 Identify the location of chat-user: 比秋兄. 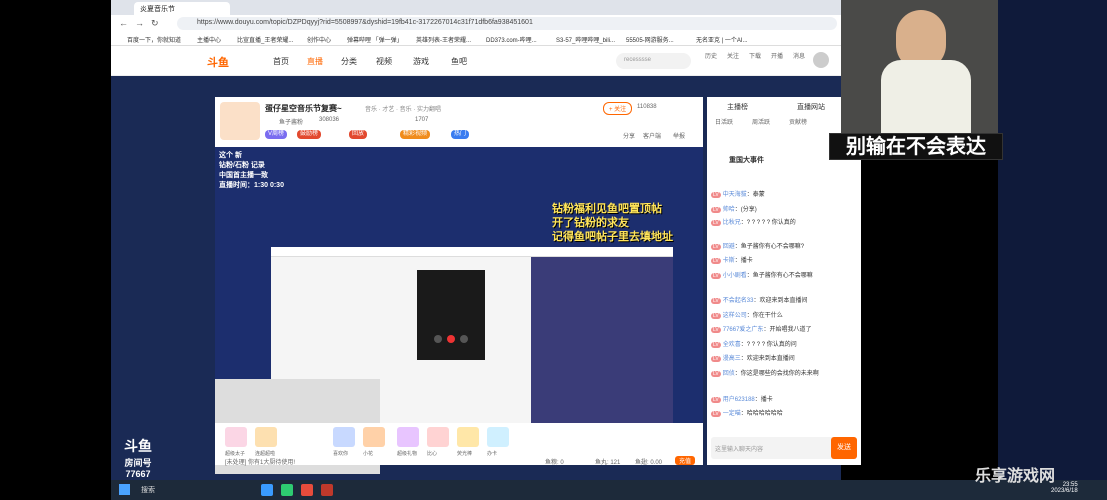
(732, 223).